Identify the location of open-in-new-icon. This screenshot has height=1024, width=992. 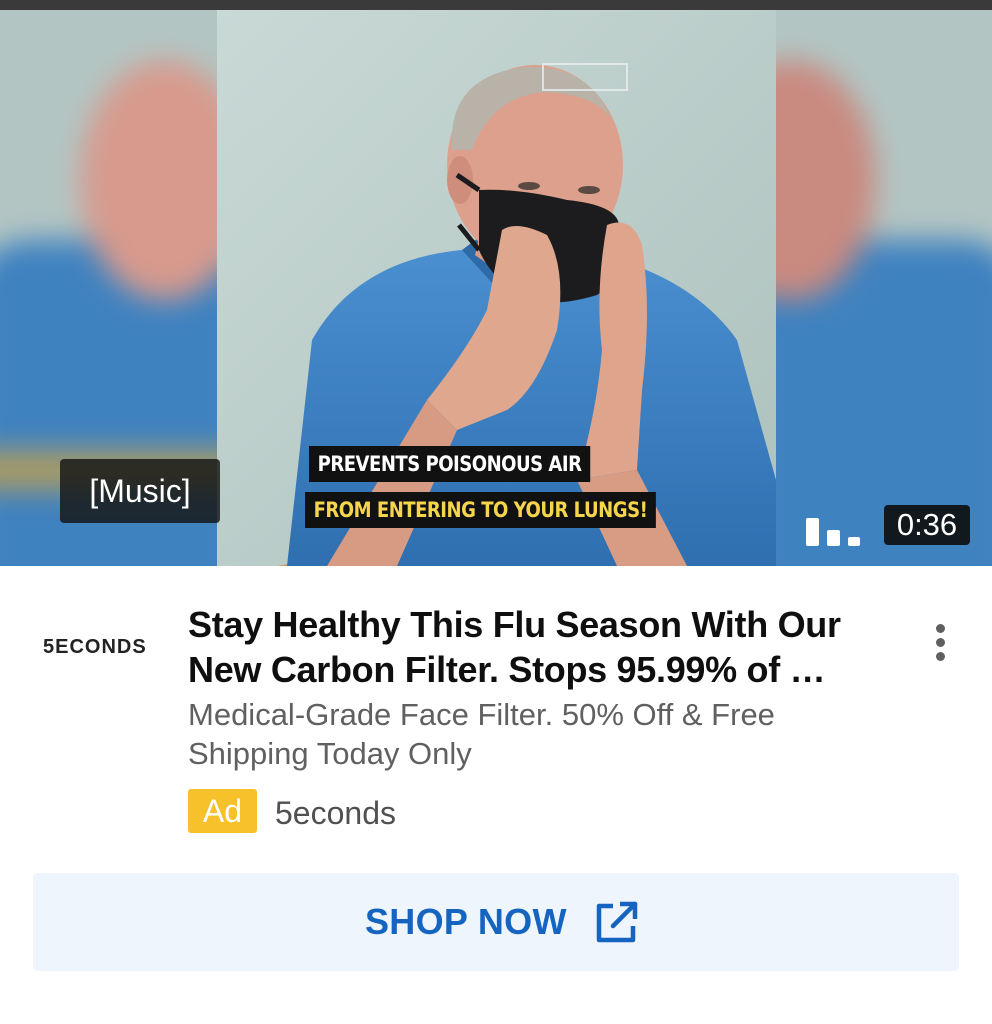
(617, 922).